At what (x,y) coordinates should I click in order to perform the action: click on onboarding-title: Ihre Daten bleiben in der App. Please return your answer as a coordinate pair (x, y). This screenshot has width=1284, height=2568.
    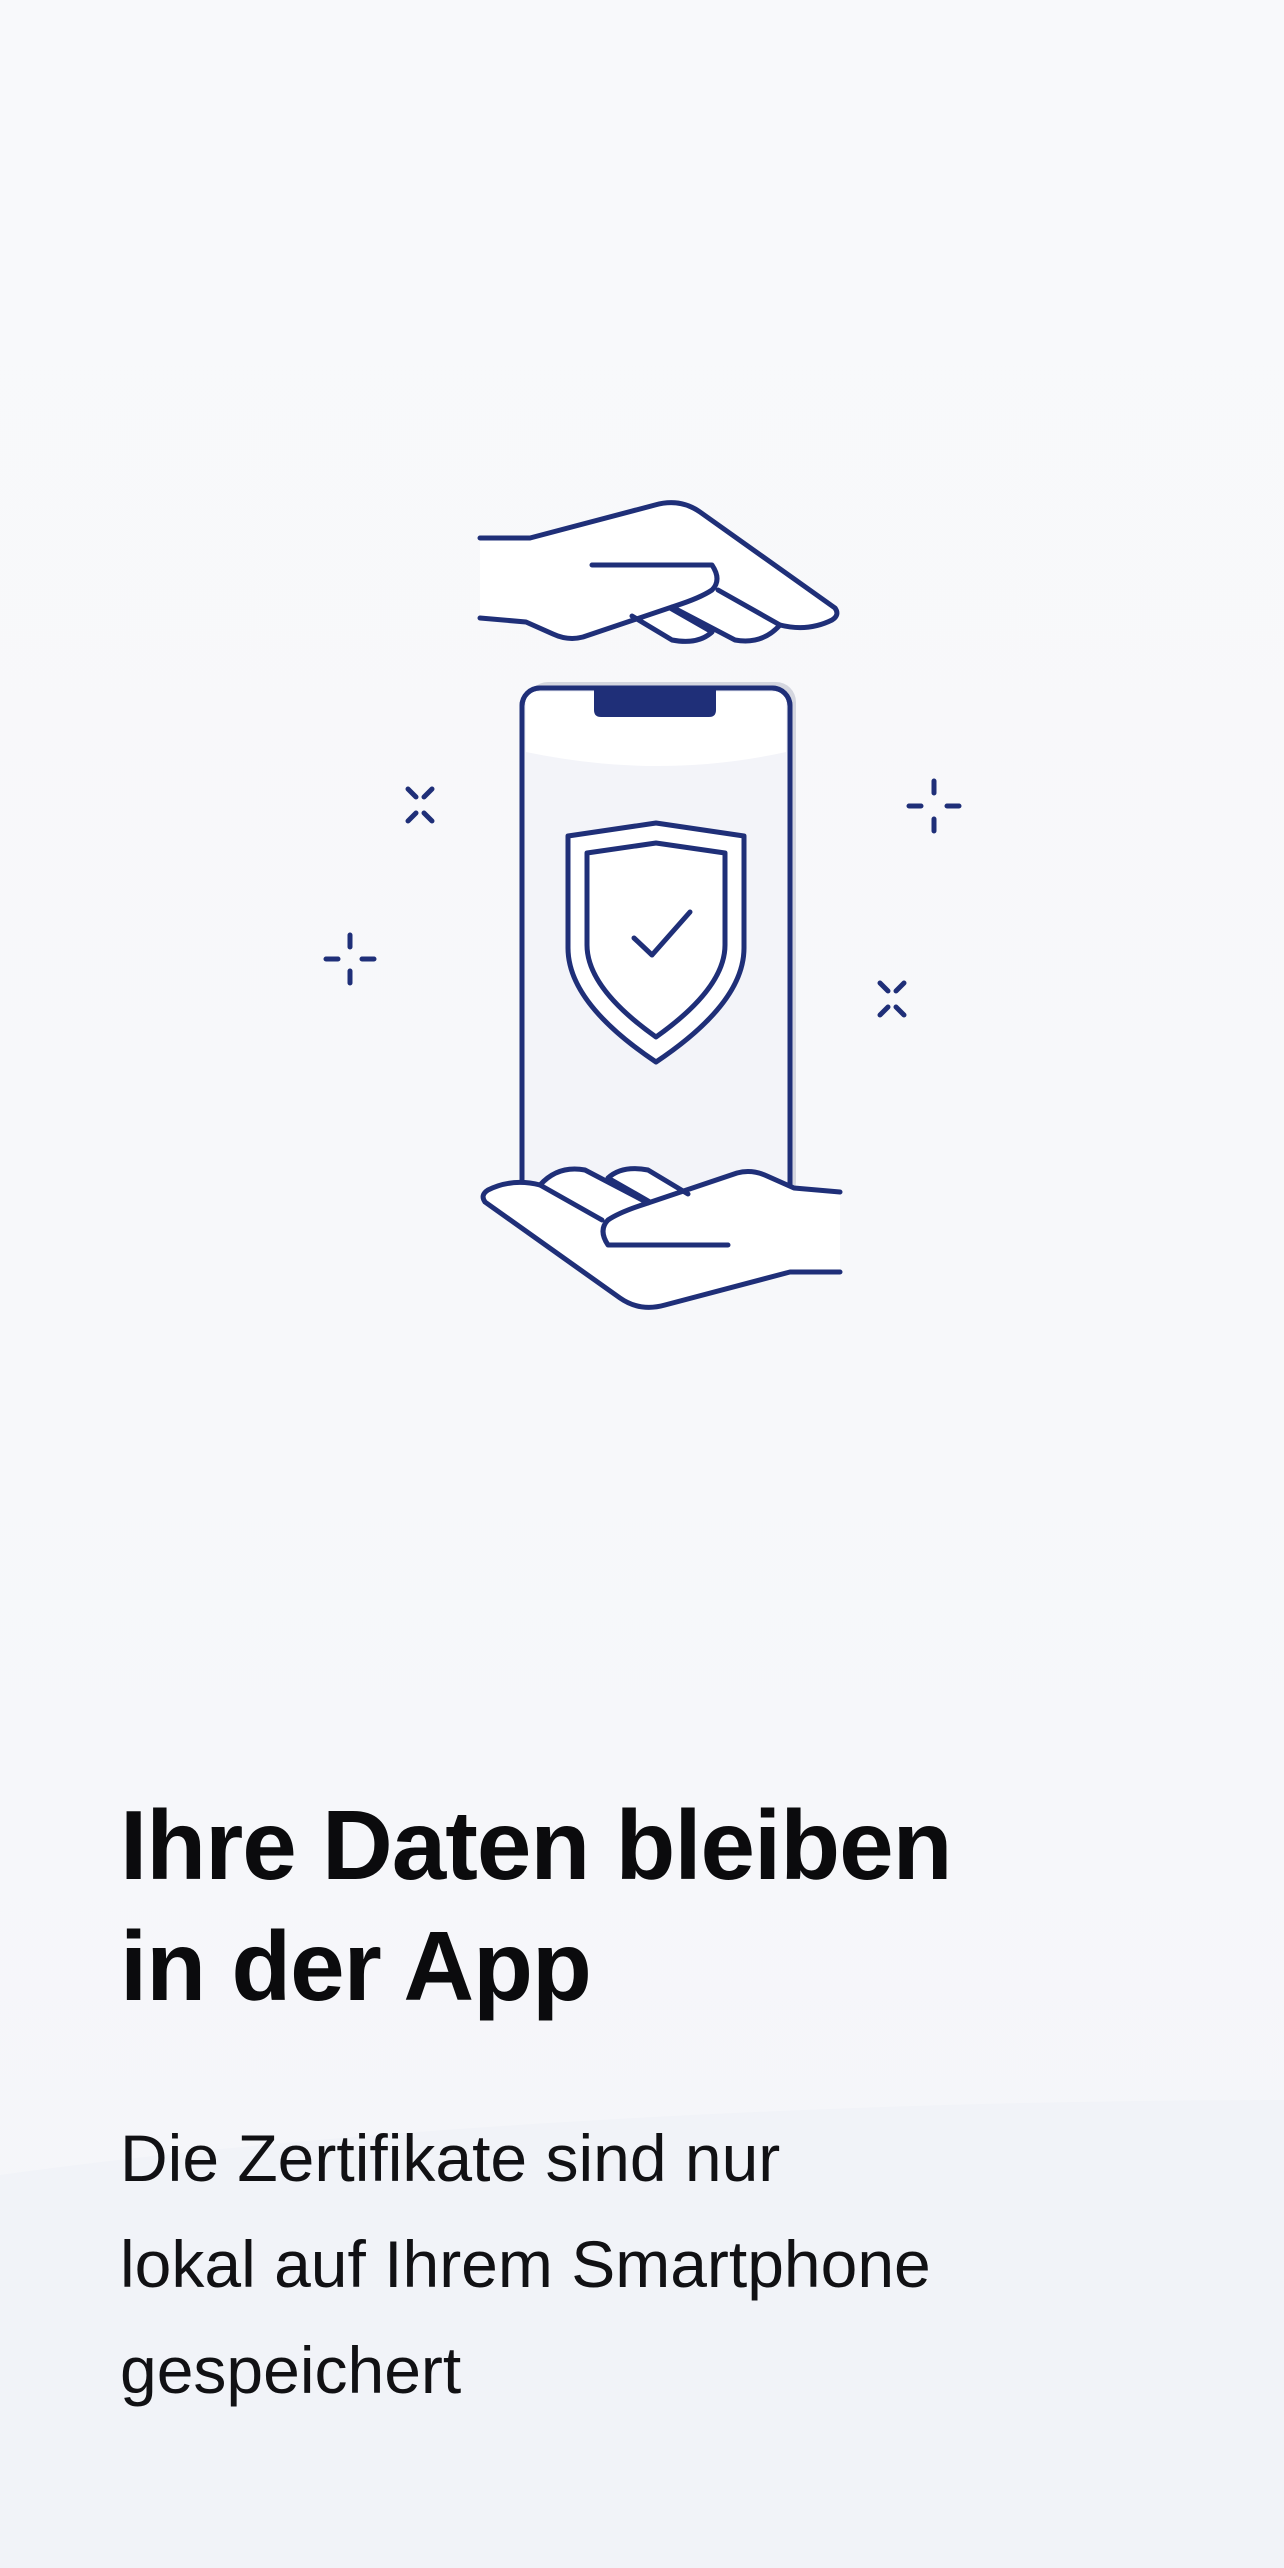
    Looking at the image, I should click on (660, 1906).